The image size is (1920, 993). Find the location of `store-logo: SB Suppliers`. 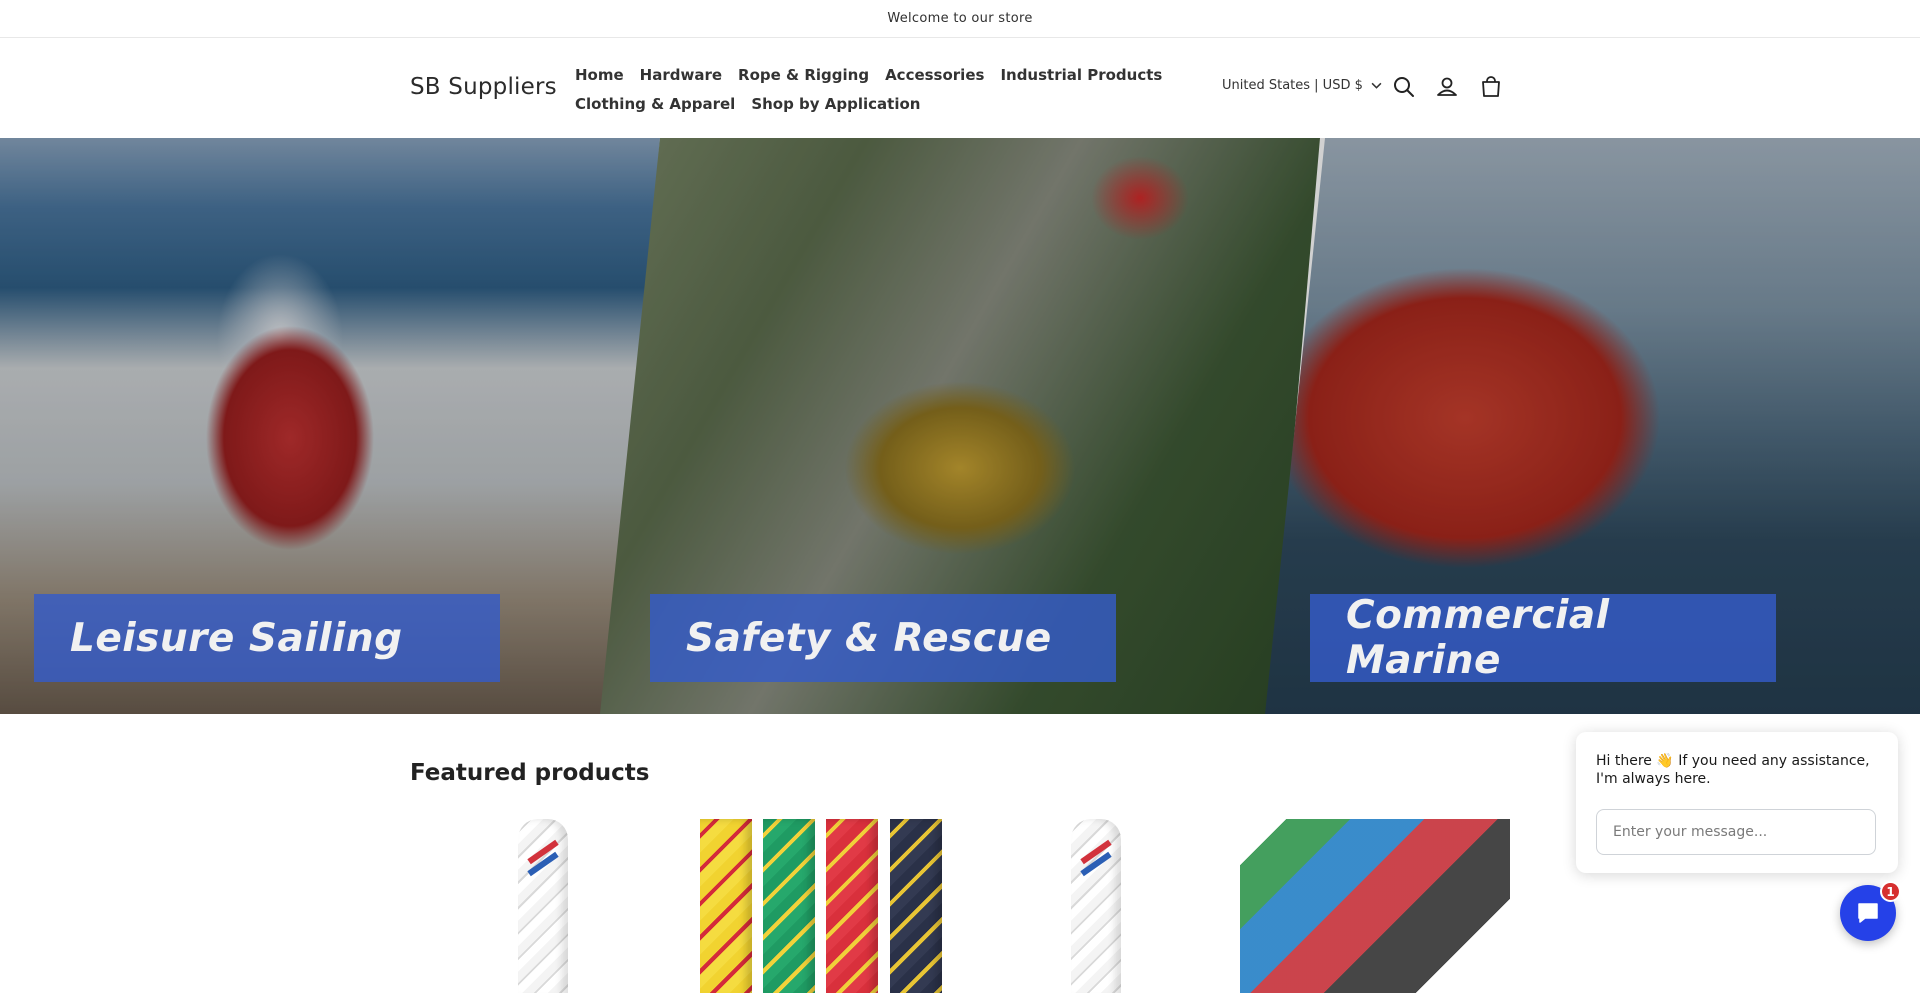

store-logo: SB Suppliers is located at coordinates (483, 87).